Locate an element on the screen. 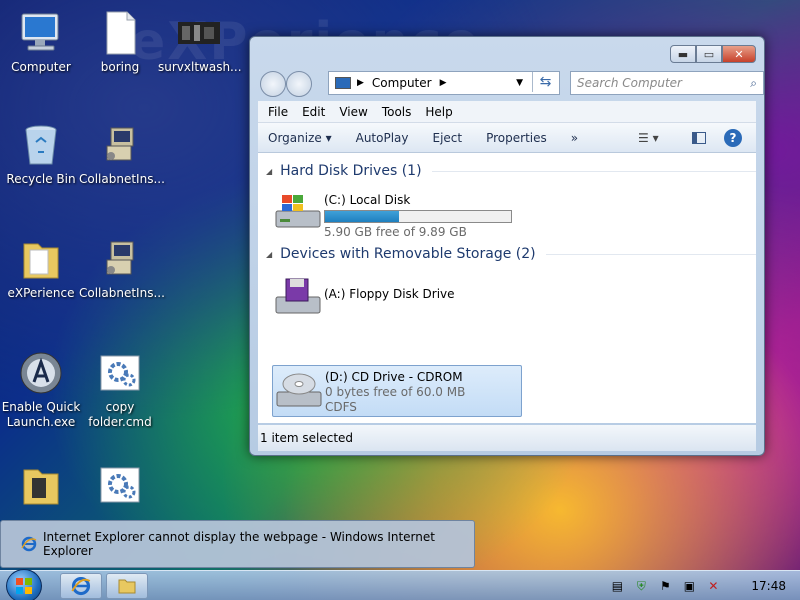 The height and width of the screenshot is (600, 800). clock: 17:48 is located at coordinates (768, 586).